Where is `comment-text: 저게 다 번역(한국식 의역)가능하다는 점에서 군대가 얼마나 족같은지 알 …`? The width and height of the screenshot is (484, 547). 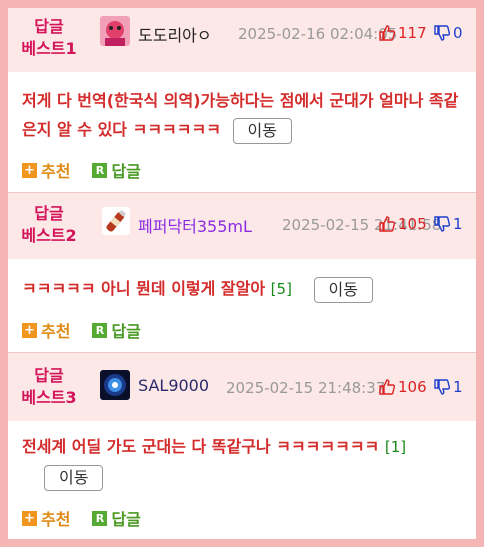 comment-text: 저게 다 번역(한국식 의역)가능하다는 점에서 군대가 얼마나 족같은지 알 … is located at coordinates (244, 115).